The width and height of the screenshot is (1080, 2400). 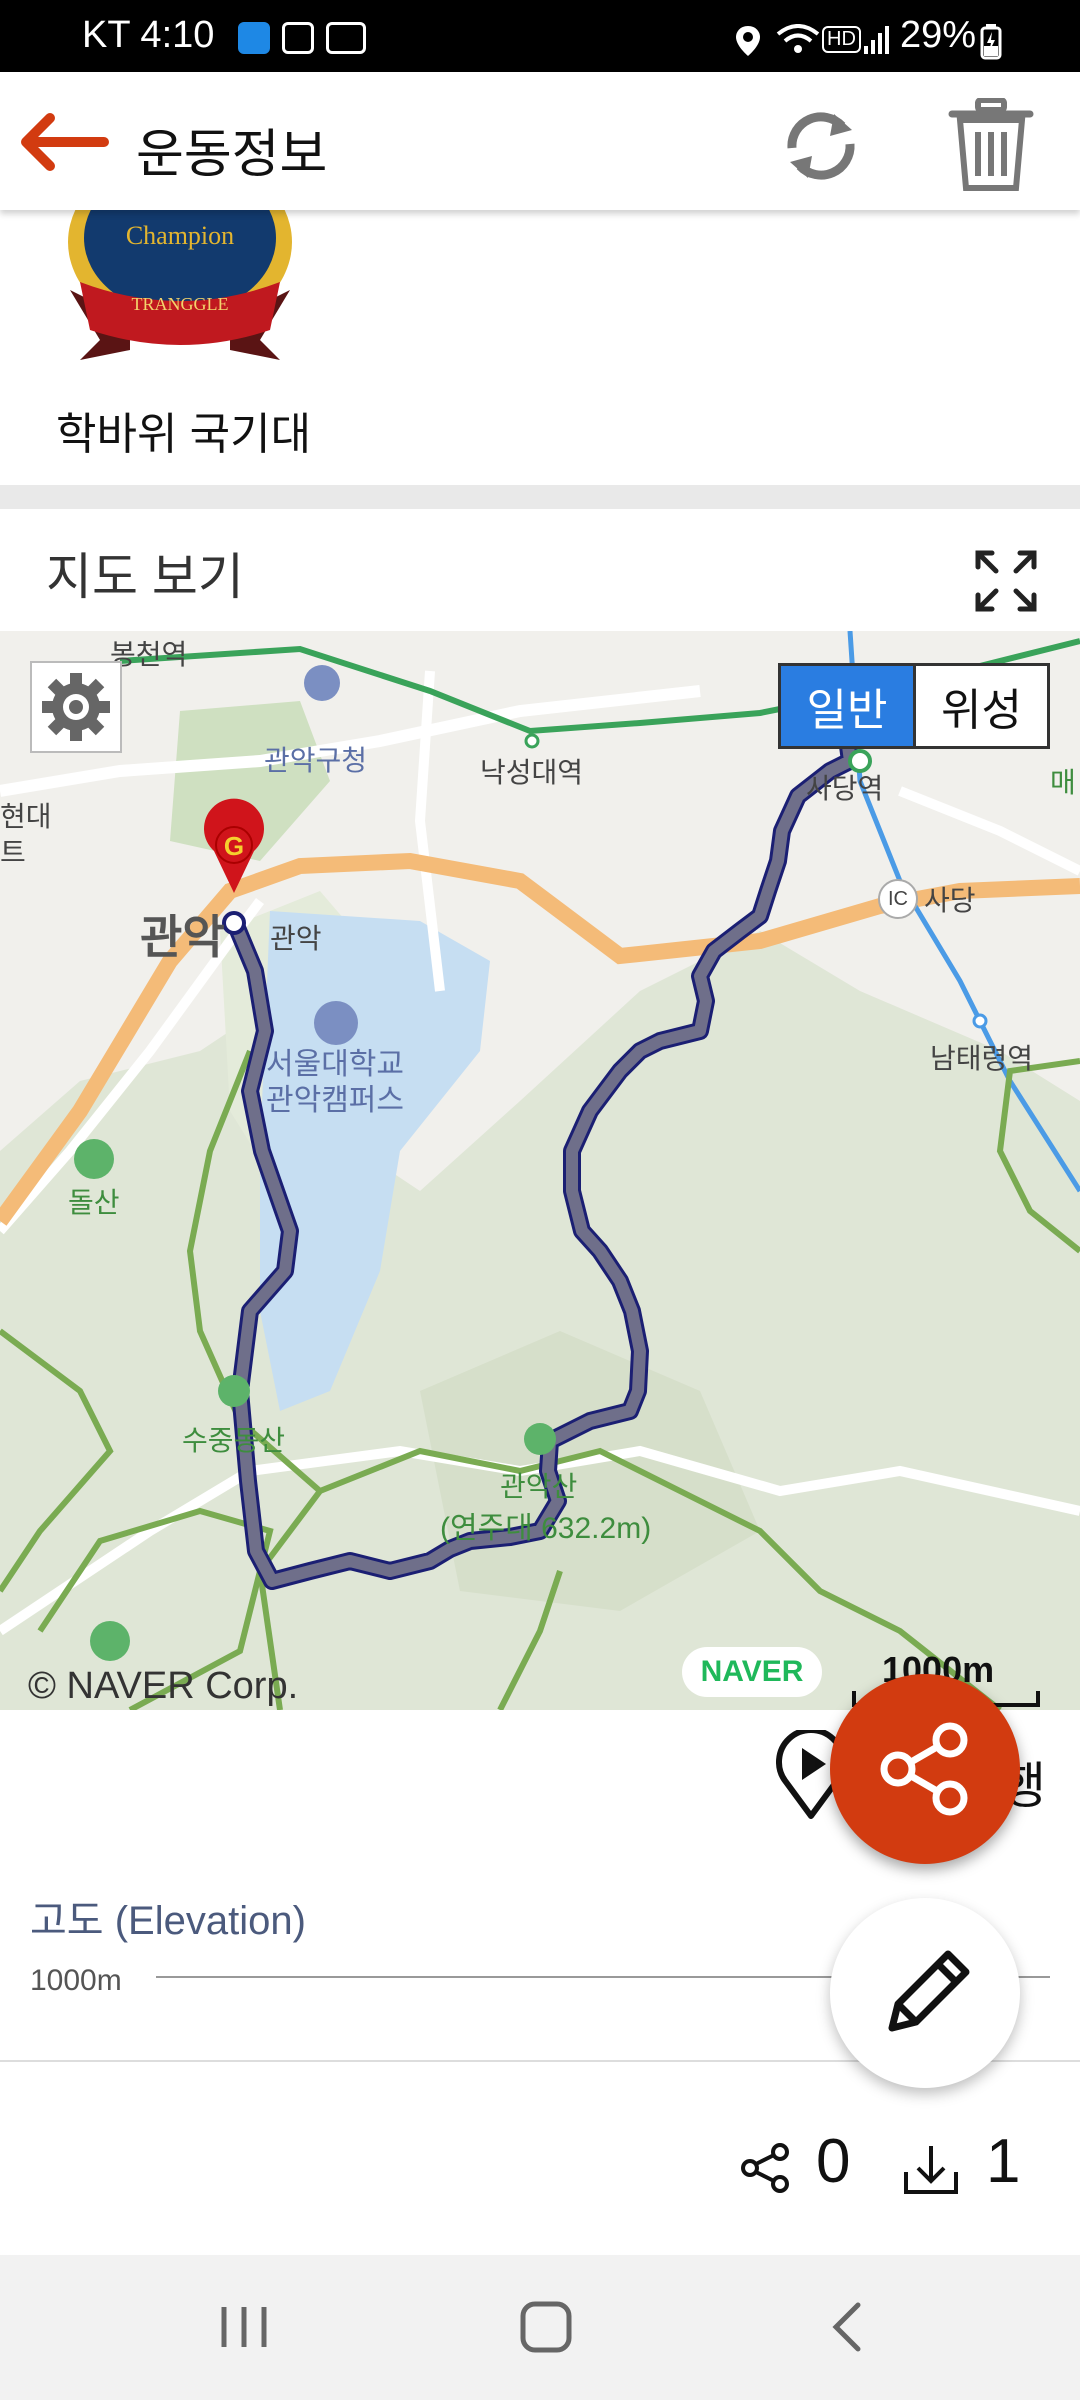 I want to click on app-bar: 운동정보, so click(x=540, y=141).